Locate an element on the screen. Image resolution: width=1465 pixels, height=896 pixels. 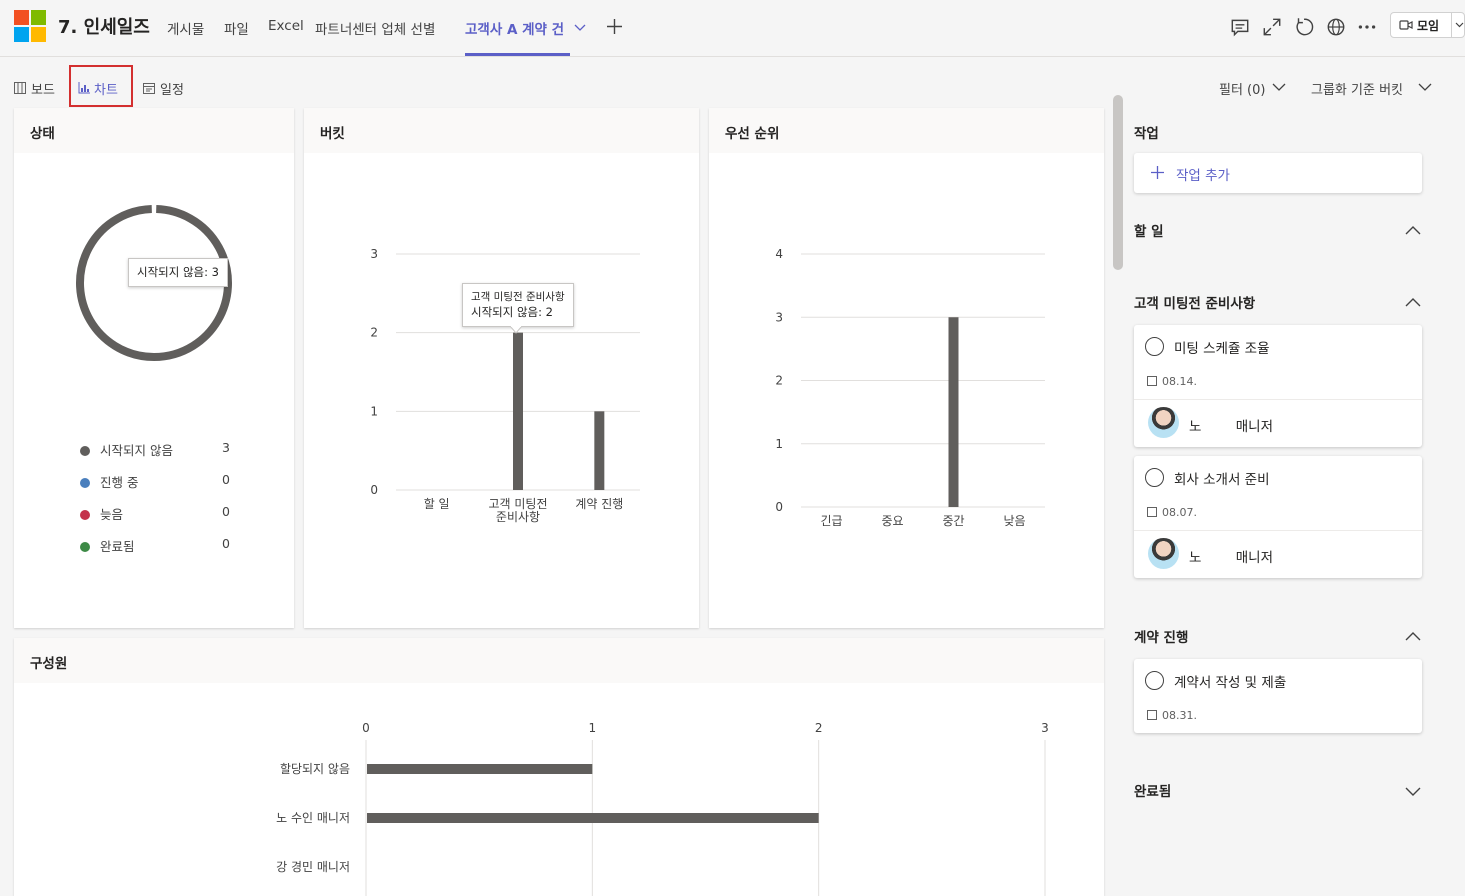
tab-posts: 게시물 is located at coordinates (185, 28).